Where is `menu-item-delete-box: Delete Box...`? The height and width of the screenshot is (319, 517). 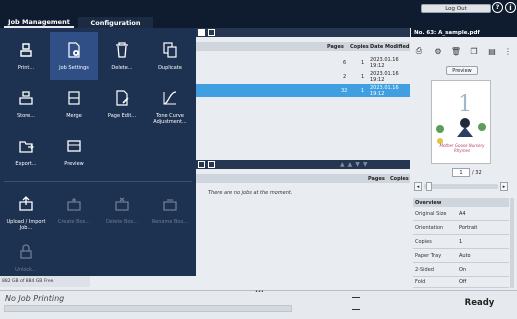 menu-item-delete-box: Delete Box... is located at coordinates (122, 210).